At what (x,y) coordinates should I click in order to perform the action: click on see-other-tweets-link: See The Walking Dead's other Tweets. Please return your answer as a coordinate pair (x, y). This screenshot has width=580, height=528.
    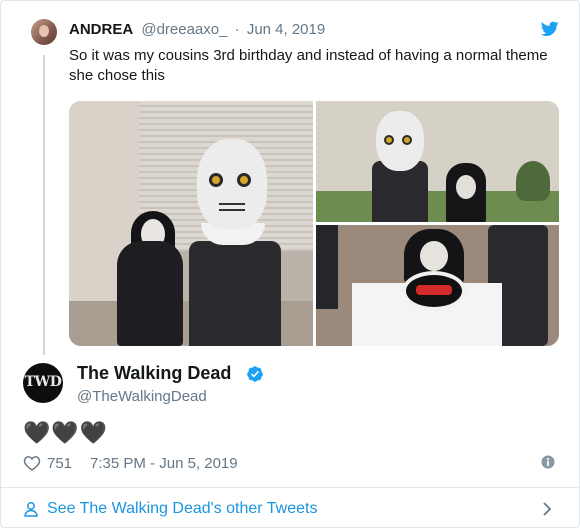
    Looking at the image, I should click on (170, 509).